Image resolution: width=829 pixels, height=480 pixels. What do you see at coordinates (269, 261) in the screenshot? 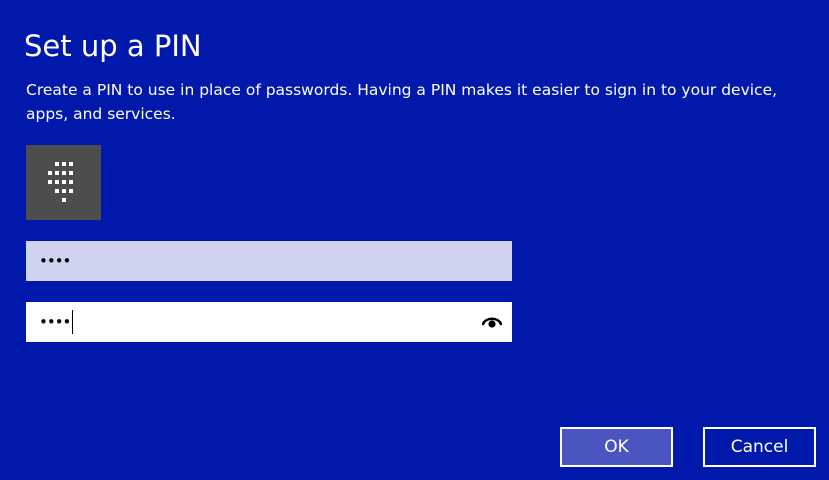
I see `new-pin-field: ••••` at bounding box center [269, 261].